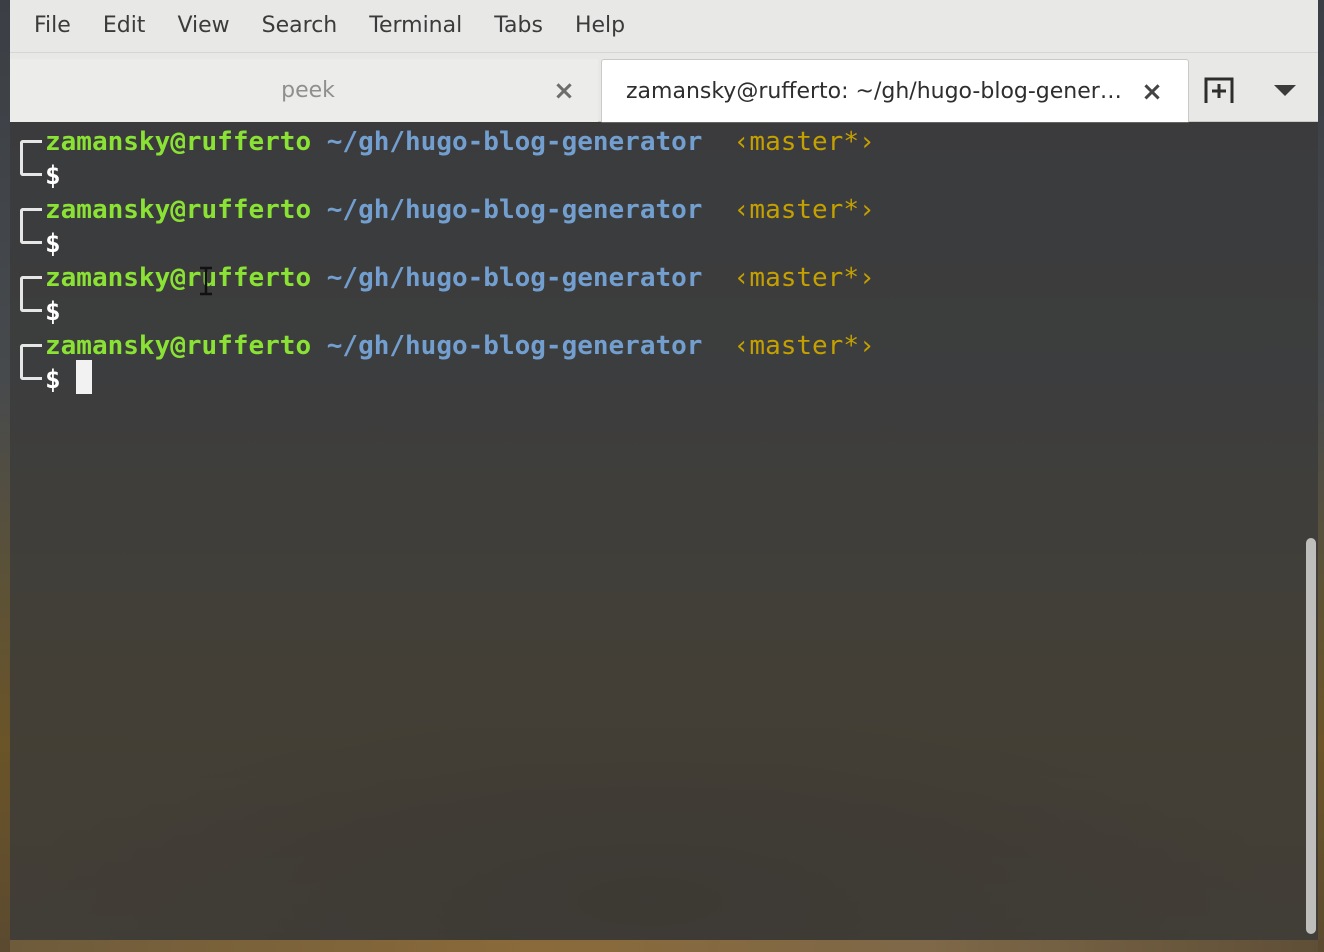 The height and width of the screenshot is (952, 1324). Describe the element at coordinates (518, 26) in the screenshot. I see `menu-tabs: Tabs` at that location.